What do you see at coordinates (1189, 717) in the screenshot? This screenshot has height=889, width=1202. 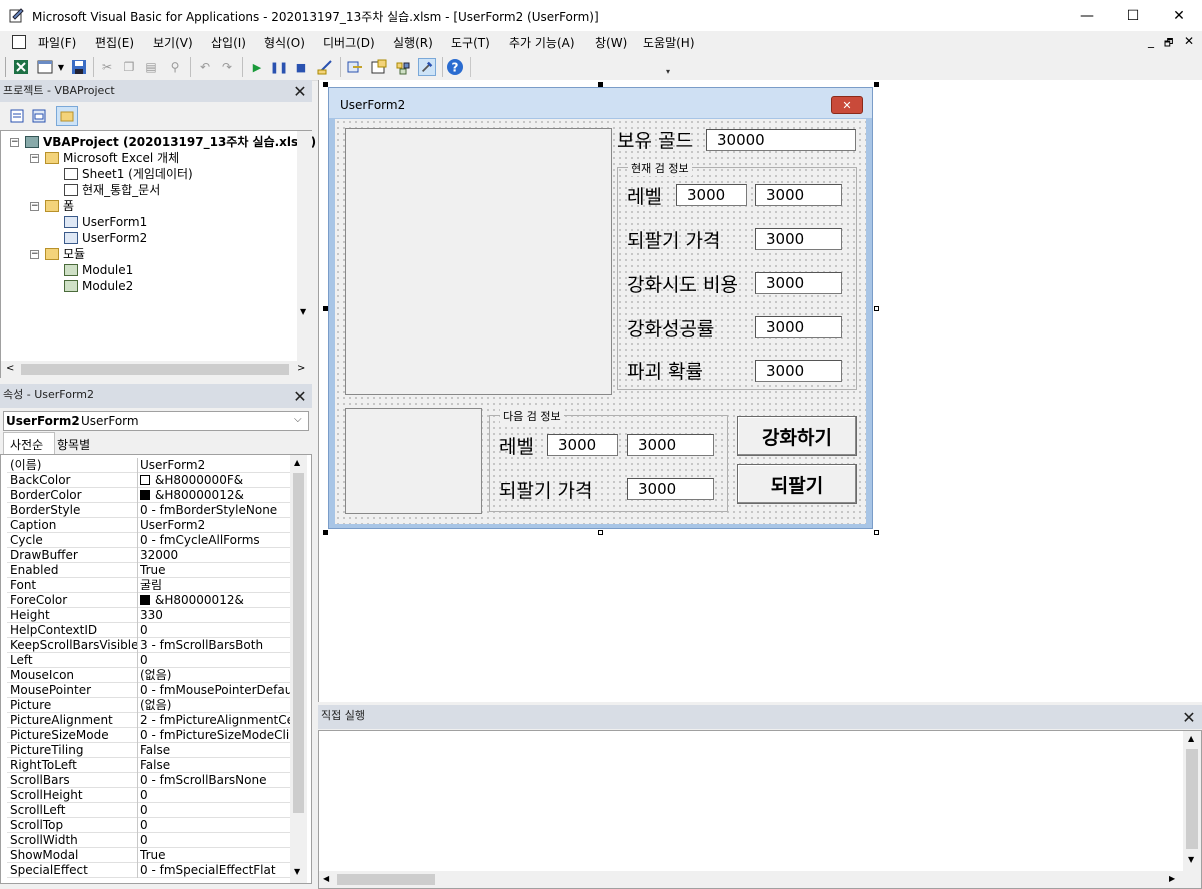 I see `immediate-panel-close-icon: ✕` at bounding box center [1189, 717].